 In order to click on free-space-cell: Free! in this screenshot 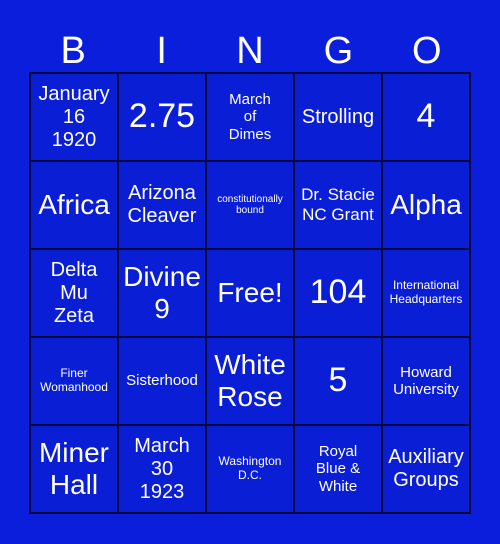, I will do `click(250, 293)`.